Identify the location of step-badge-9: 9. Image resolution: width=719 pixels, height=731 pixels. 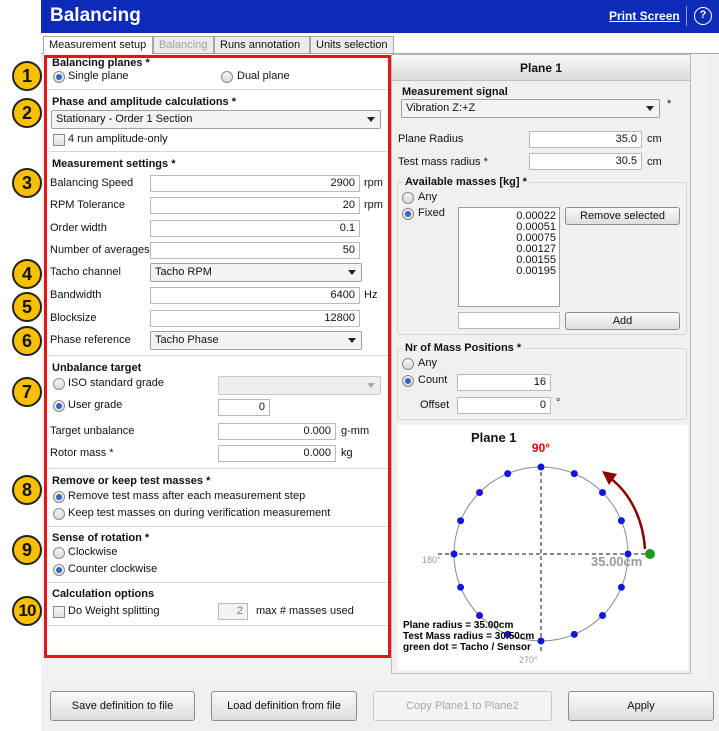
(27, 550).